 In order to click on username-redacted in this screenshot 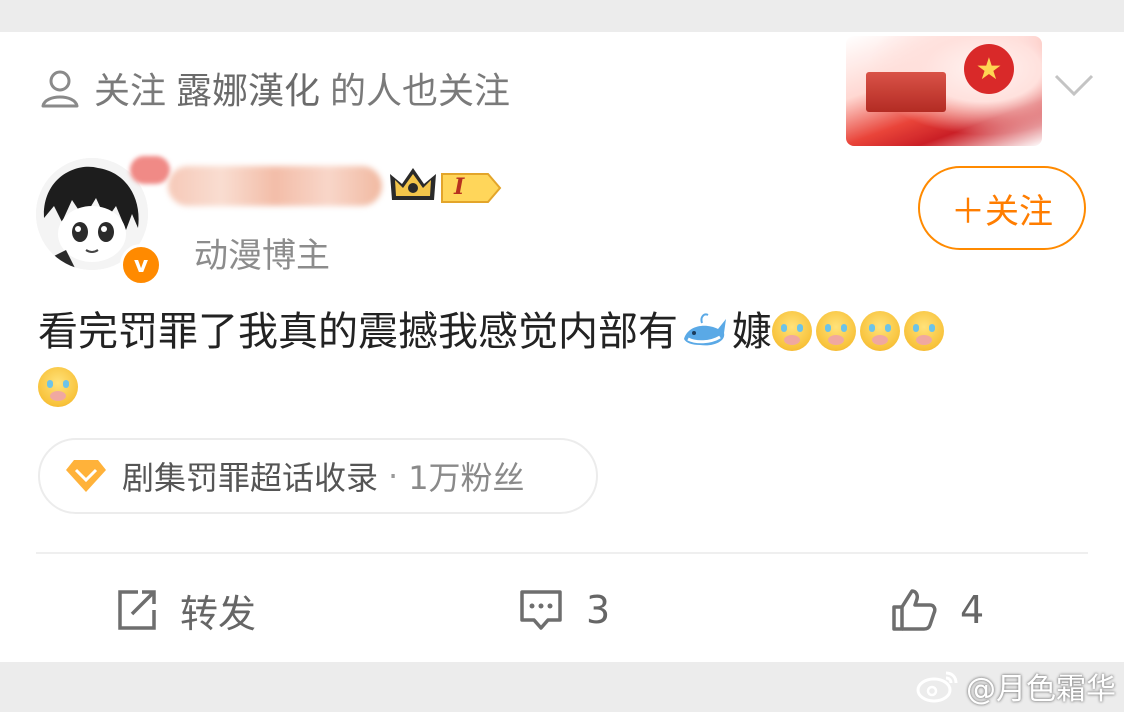, I will do `click(275, 186)`.